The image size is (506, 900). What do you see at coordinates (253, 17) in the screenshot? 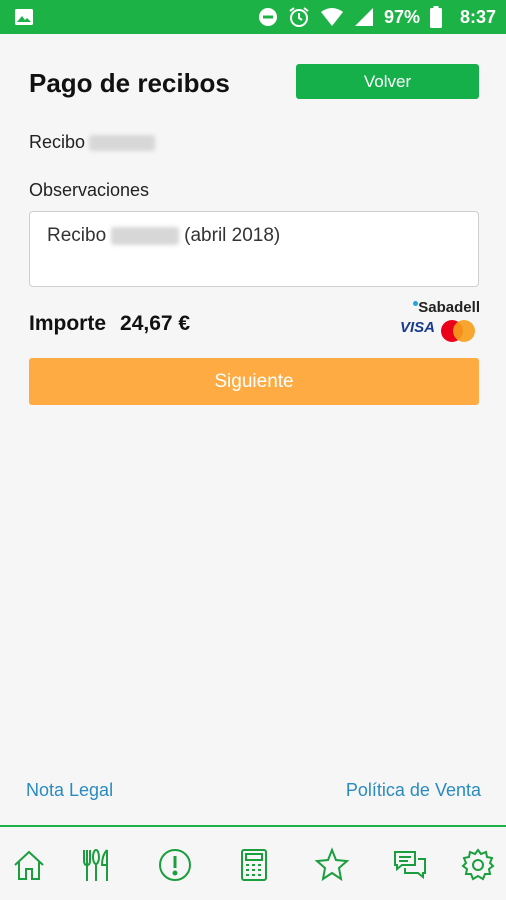
I see `status-bar: 97% 8:37` at bounding box center [253, 17].